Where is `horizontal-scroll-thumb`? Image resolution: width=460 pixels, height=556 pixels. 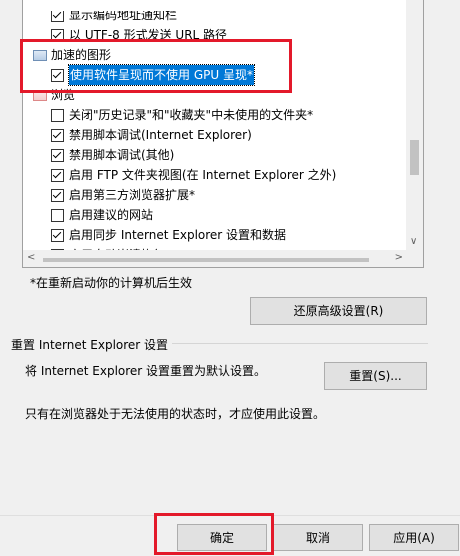
horizontal-scroll-thumb is located at coordinates (206, 260).